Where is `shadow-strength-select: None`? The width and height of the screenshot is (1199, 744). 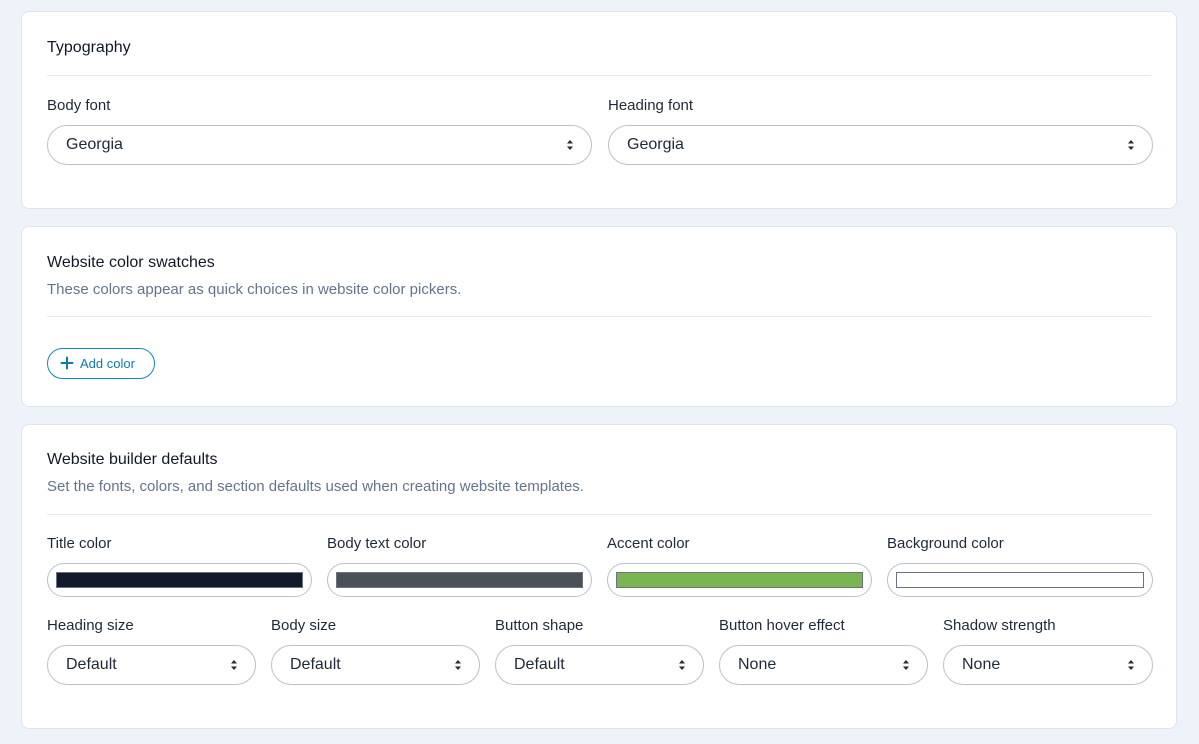 shadow-strength-select: None is located at coordinates (1048, 665).